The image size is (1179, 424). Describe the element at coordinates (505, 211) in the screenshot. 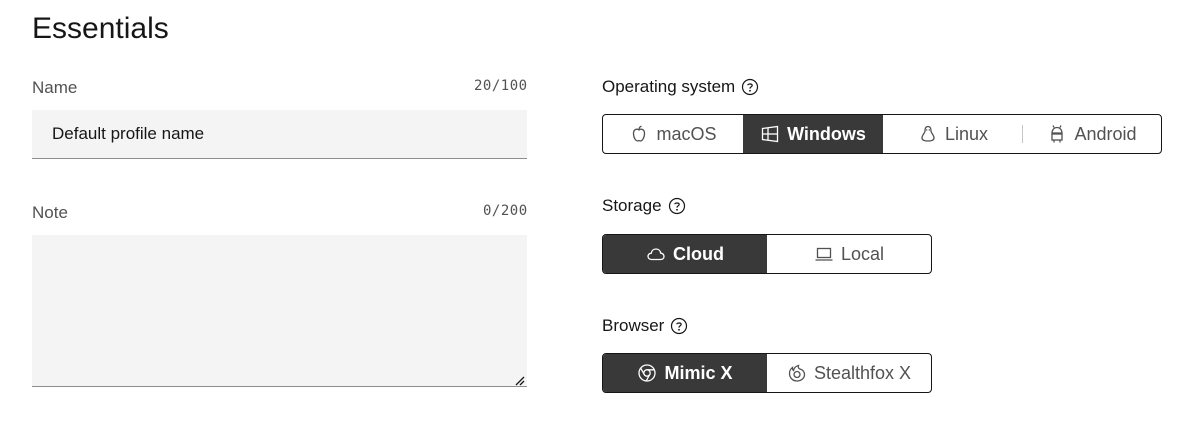

I see `note-counter: 0/200` at that location.